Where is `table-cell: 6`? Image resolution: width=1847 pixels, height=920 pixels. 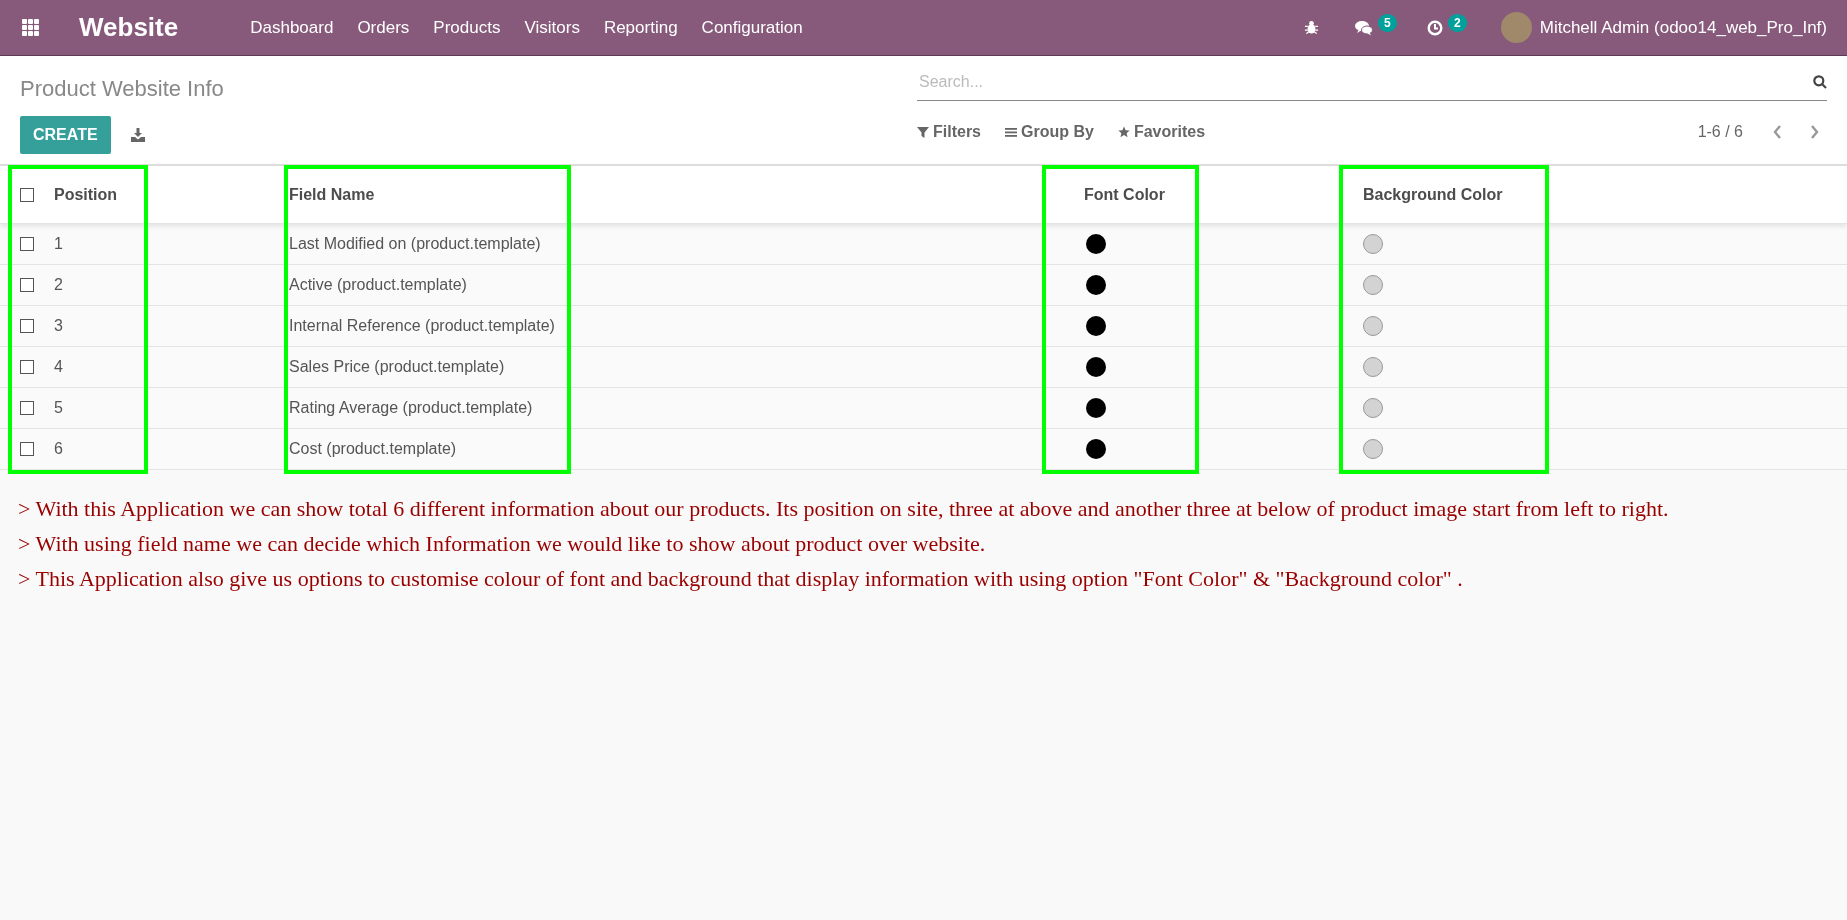 table-cell: 6 is located at coordinates (58, 449).